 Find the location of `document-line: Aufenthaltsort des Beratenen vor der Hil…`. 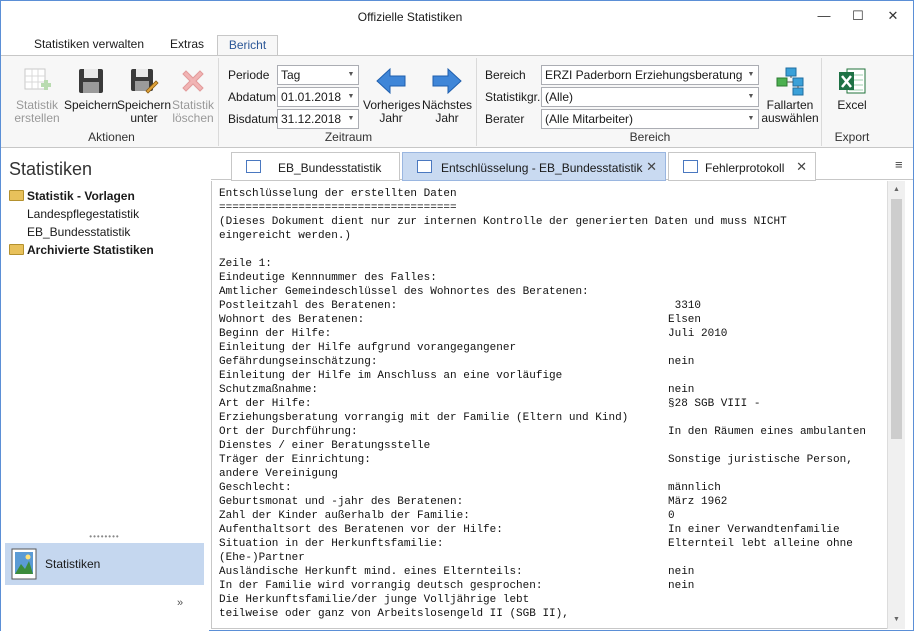

document-line: Aufenthaltsort des Beratenen vor der Hil… is located at coordinates (553, 530).